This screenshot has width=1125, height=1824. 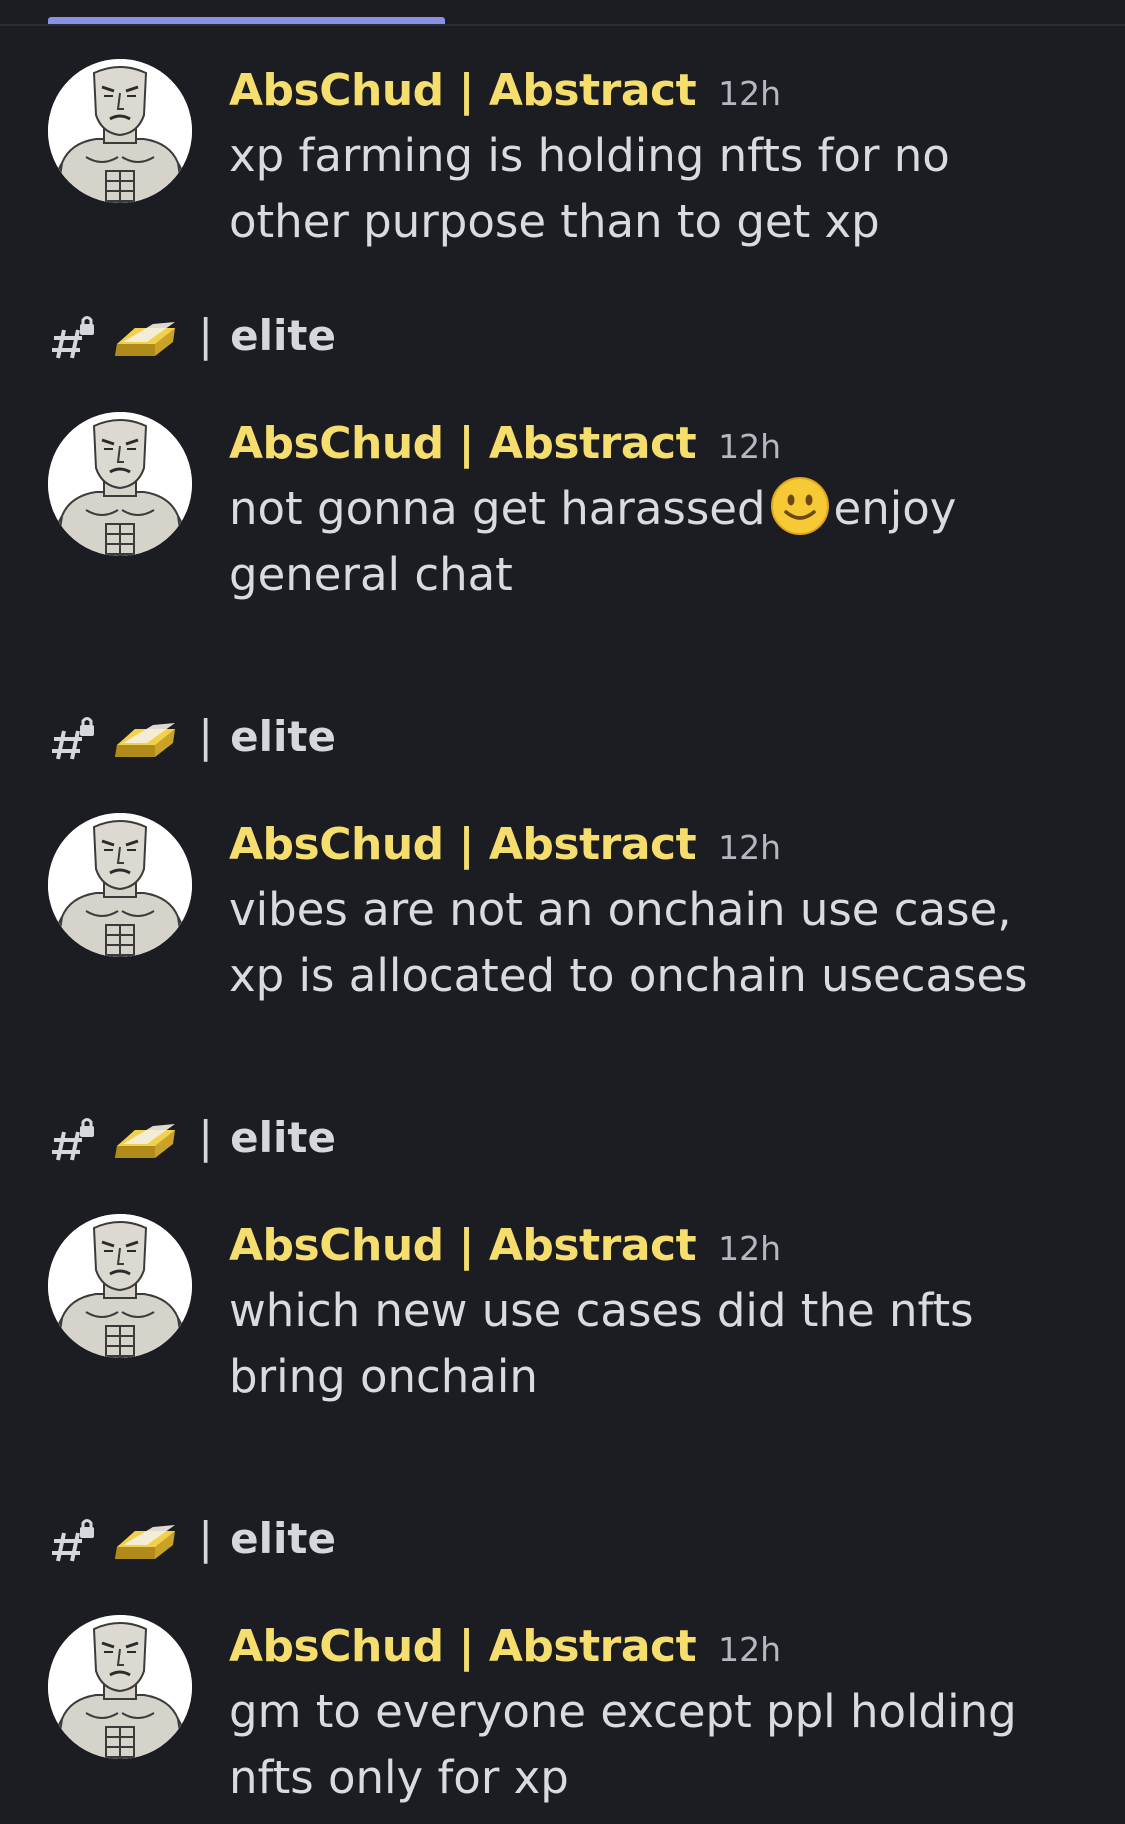 I want to click on slightly-smiling-face-emoji, so click(x=799, y=506).